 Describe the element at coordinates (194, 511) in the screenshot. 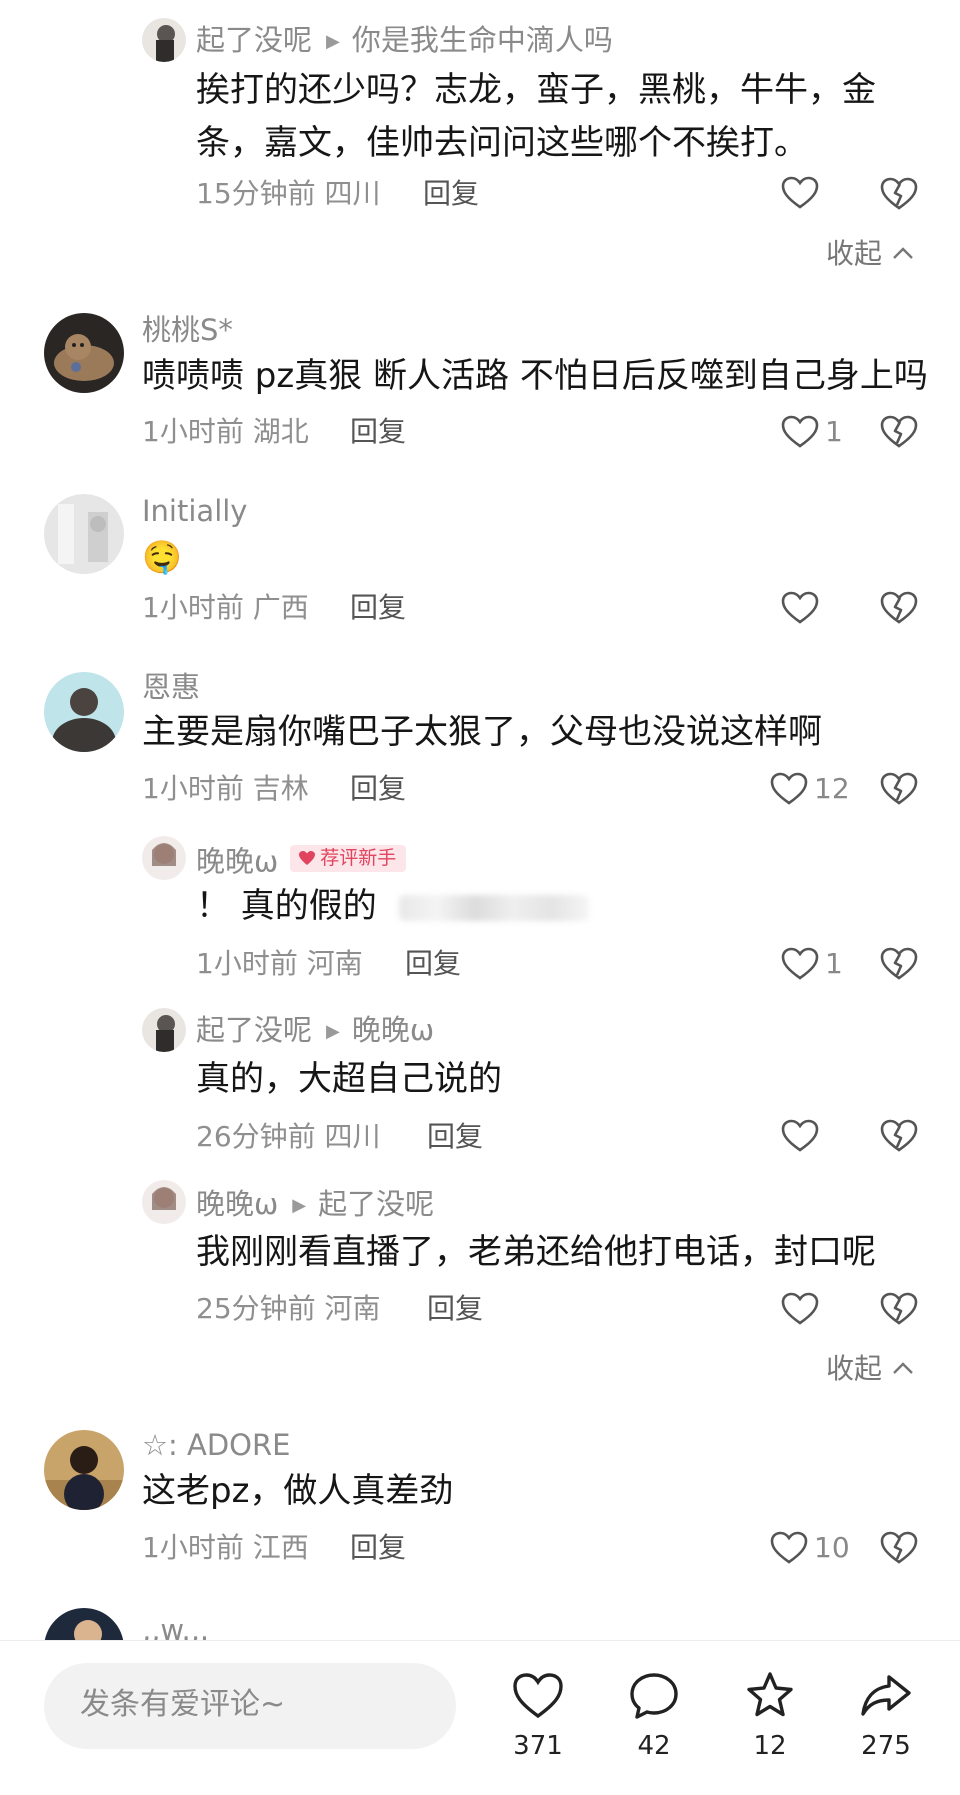

I see `username: Initially` at that location.